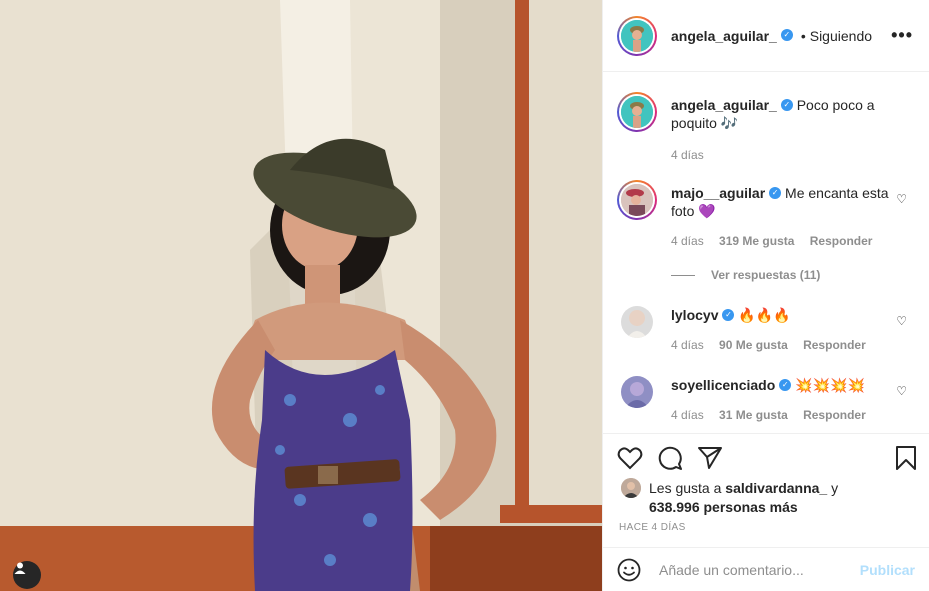 This screenshot has width=929, height=591. I want to click on comment-emoji: 💥💥💥💥, so click(830, 385).